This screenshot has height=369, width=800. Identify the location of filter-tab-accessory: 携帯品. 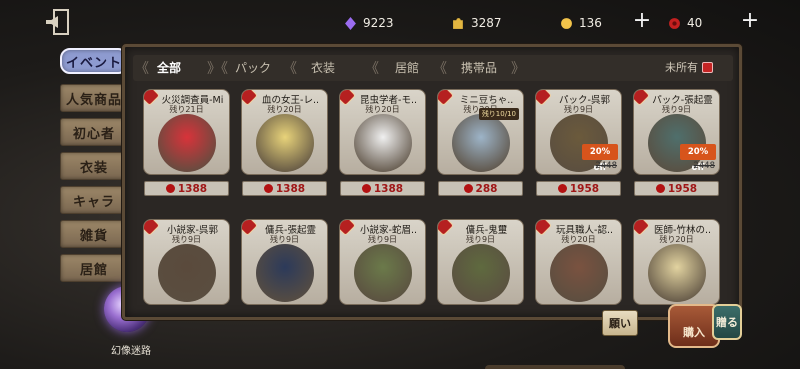
(479, 68).